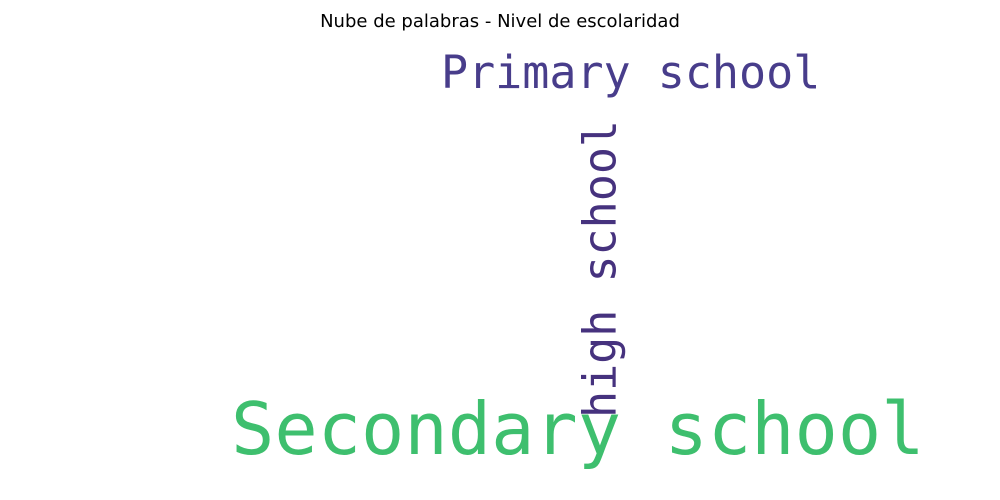 The height and width of the screenshot is (500, 1000). What do you see at coordinates (600, 269) in the screenshot?
I see `word-high-school: high school` at bounding box center [600, 269].